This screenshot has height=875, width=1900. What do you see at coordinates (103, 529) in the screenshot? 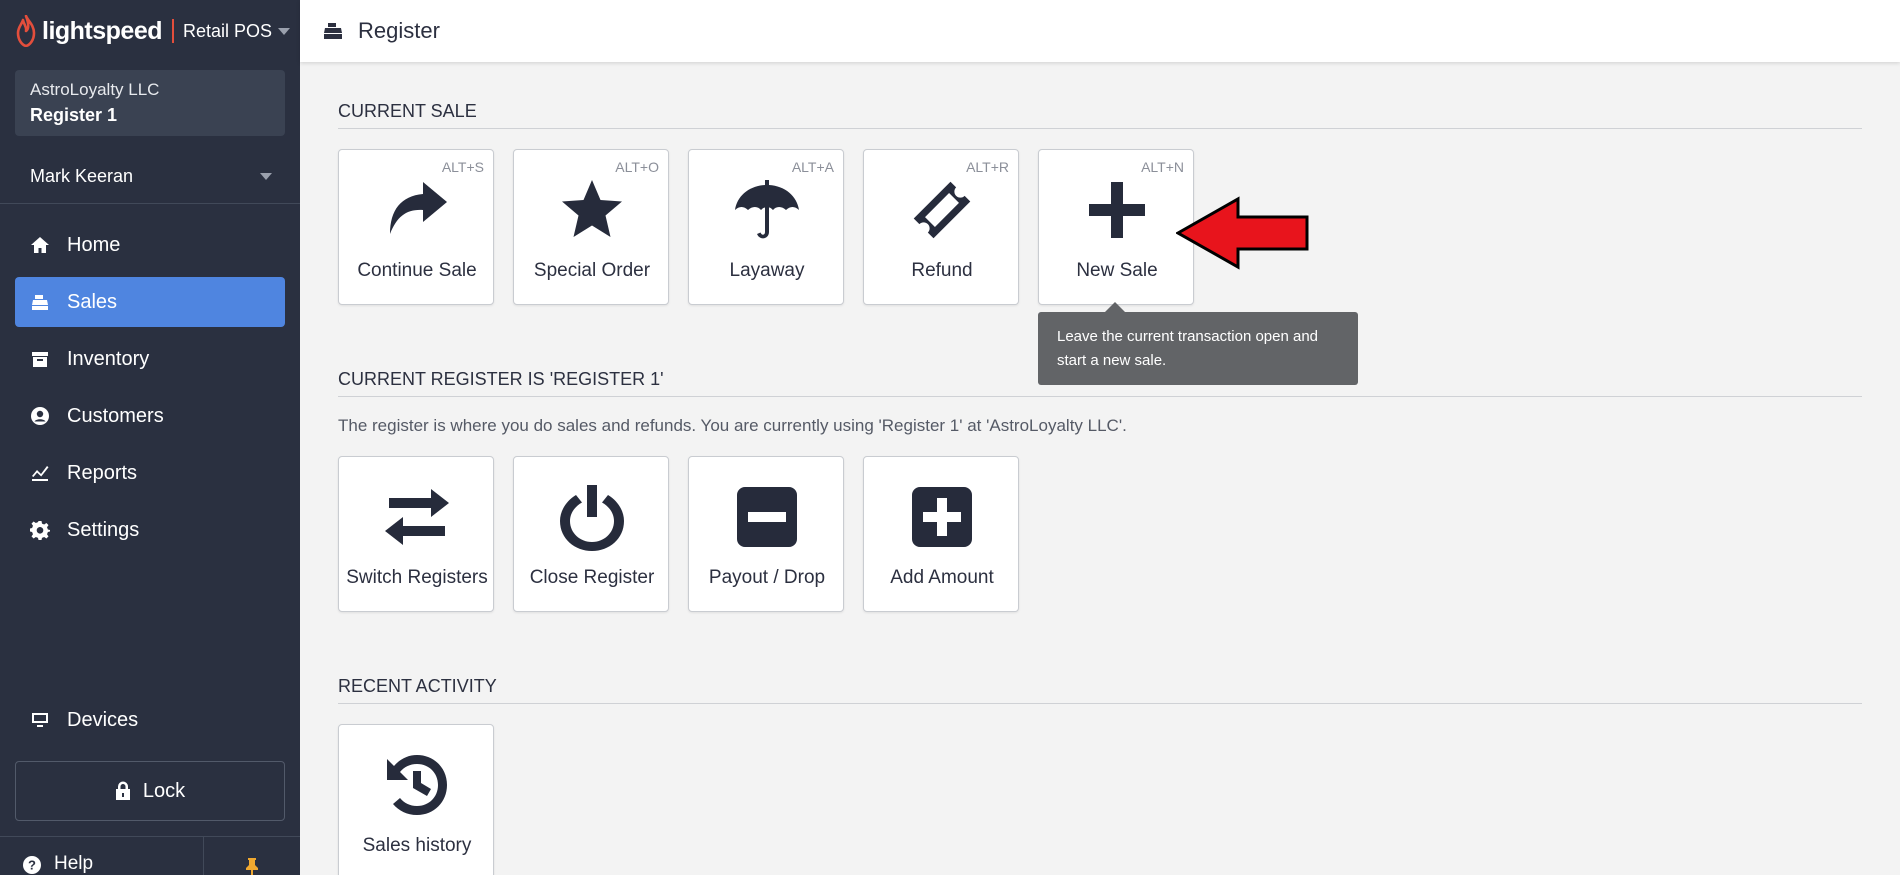
I see `sidebar-item-label: Settings` at bounding box center [103, 529].